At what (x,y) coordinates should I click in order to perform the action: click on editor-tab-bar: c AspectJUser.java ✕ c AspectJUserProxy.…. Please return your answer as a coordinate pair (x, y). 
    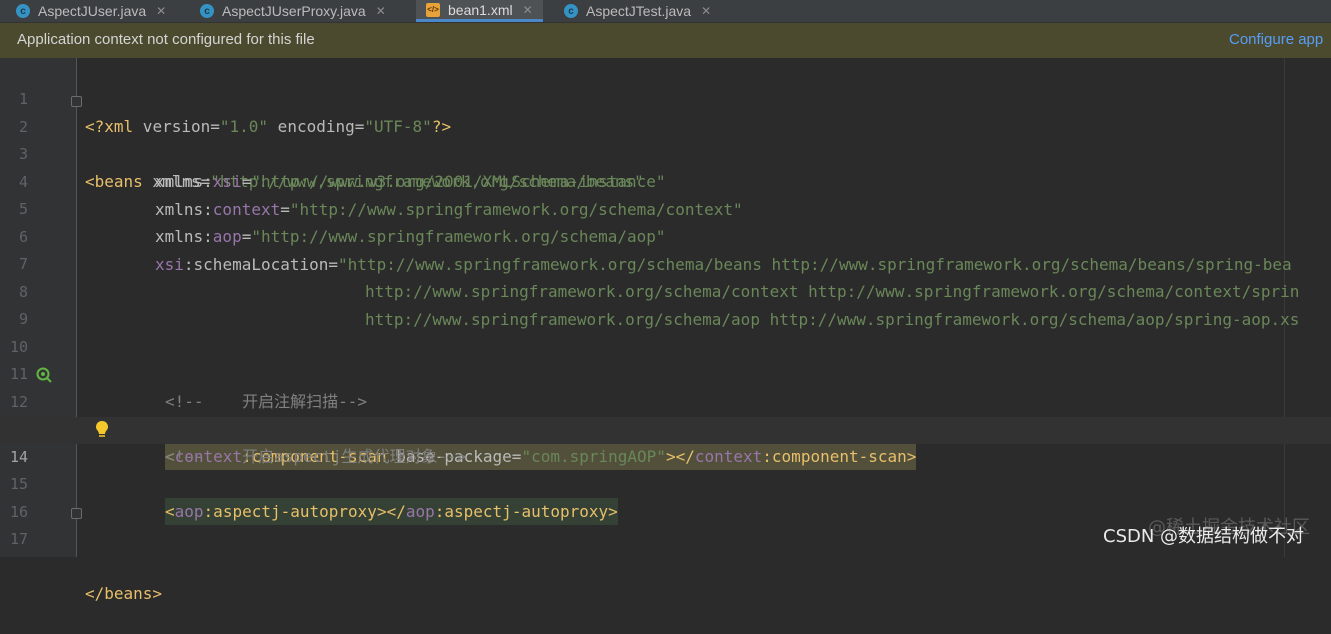
    Looking at the image, I should click on (665, 11).